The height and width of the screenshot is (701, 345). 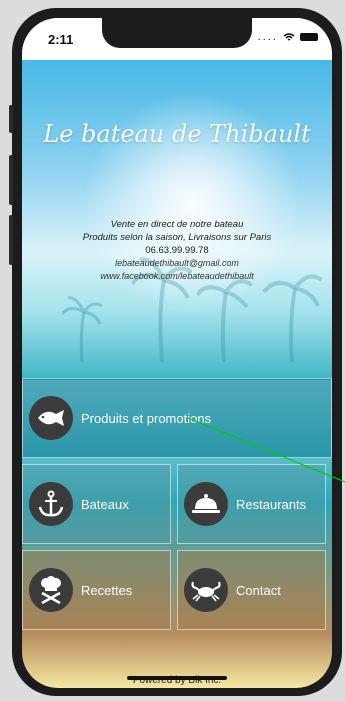 I want to click on menu-item-label: Contact, so click(x=258, y=590).